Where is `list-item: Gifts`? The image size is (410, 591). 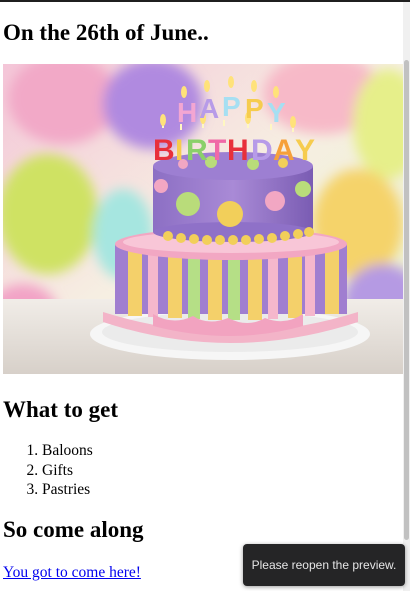
list-item: Gifts is located at coordinates (67, 471).